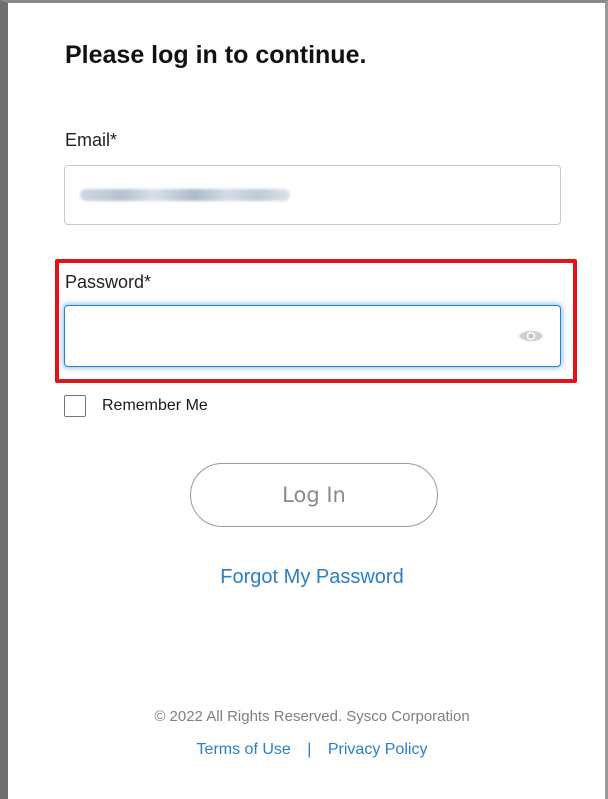 This screenshot has width=608, height=799. Describe the element at coordinates (91, 140) in the screenshot. I see `email-label: Email*` at that location.